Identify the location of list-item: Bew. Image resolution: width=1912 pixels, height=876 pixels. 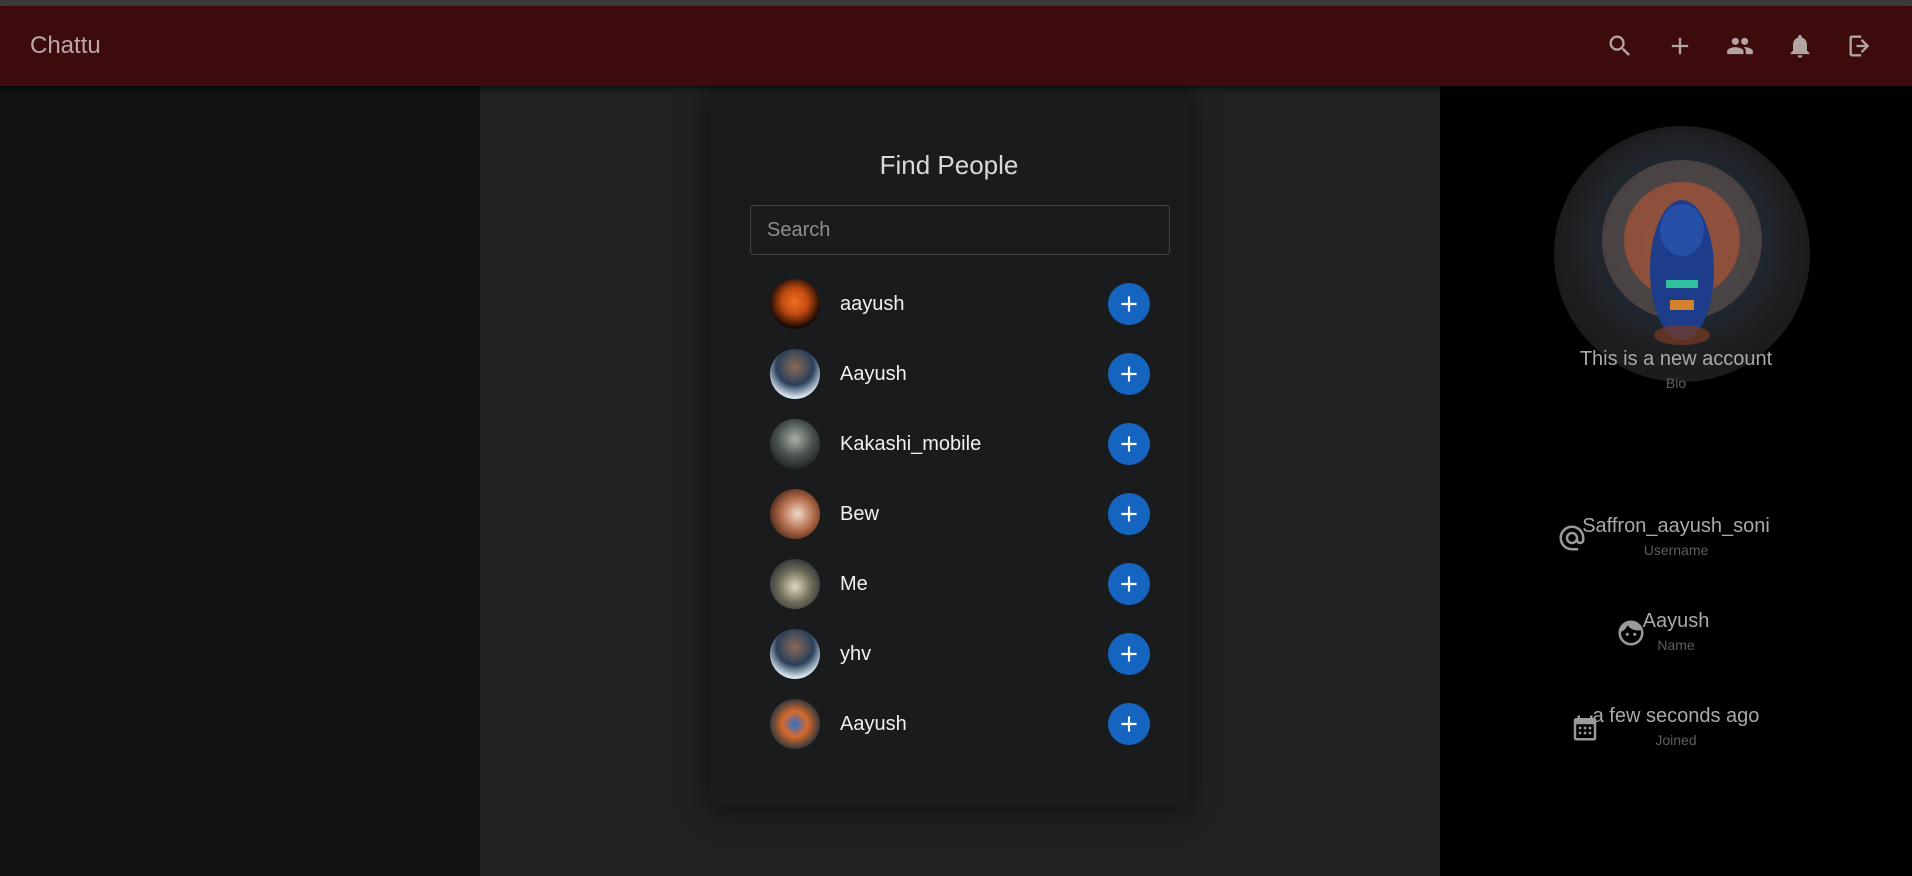
(960, 514).